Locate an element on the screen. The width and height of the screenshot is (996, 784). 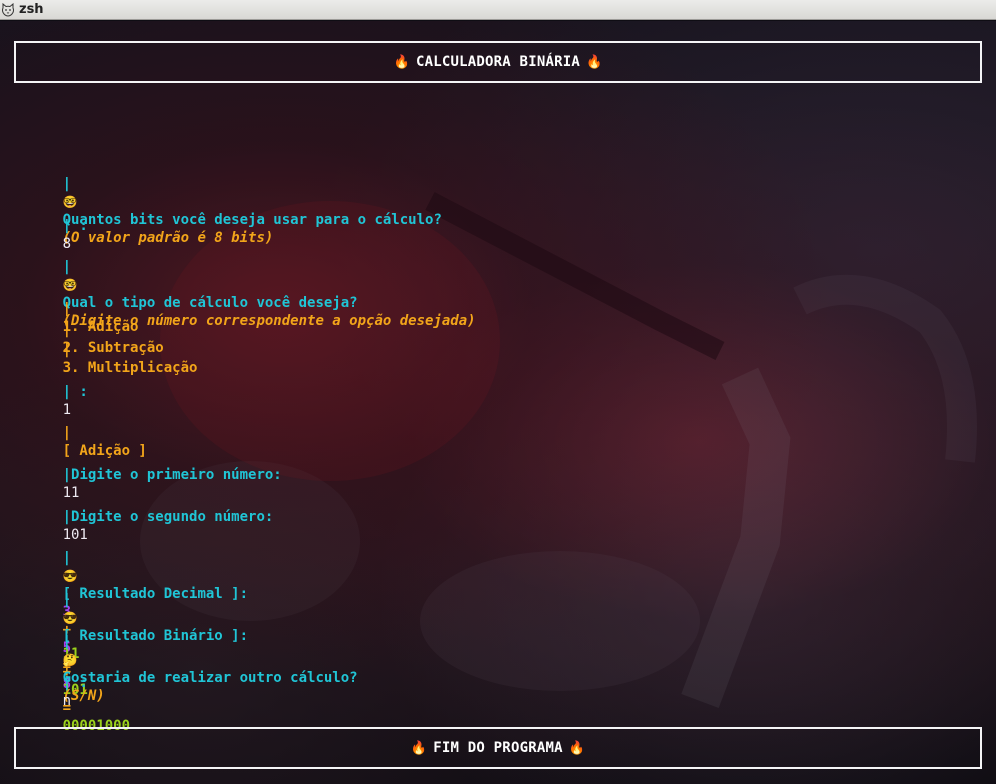
header-title: CALCULADORA BINÁRIA is located at coordinates (498, 62).